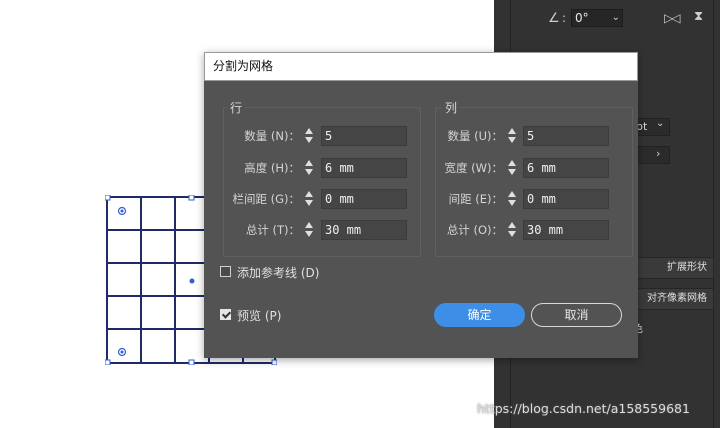 This screenshot has height=428, width=720. I want to click on ok-button: 确定, so click(479, 315).